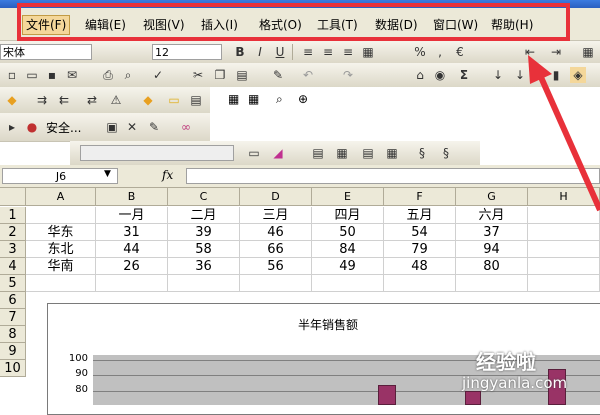 The image size is (600, 415). Describe the element at coordinates (61, 249) in the screenshot. I see `cell-a3: 东北` at that location.